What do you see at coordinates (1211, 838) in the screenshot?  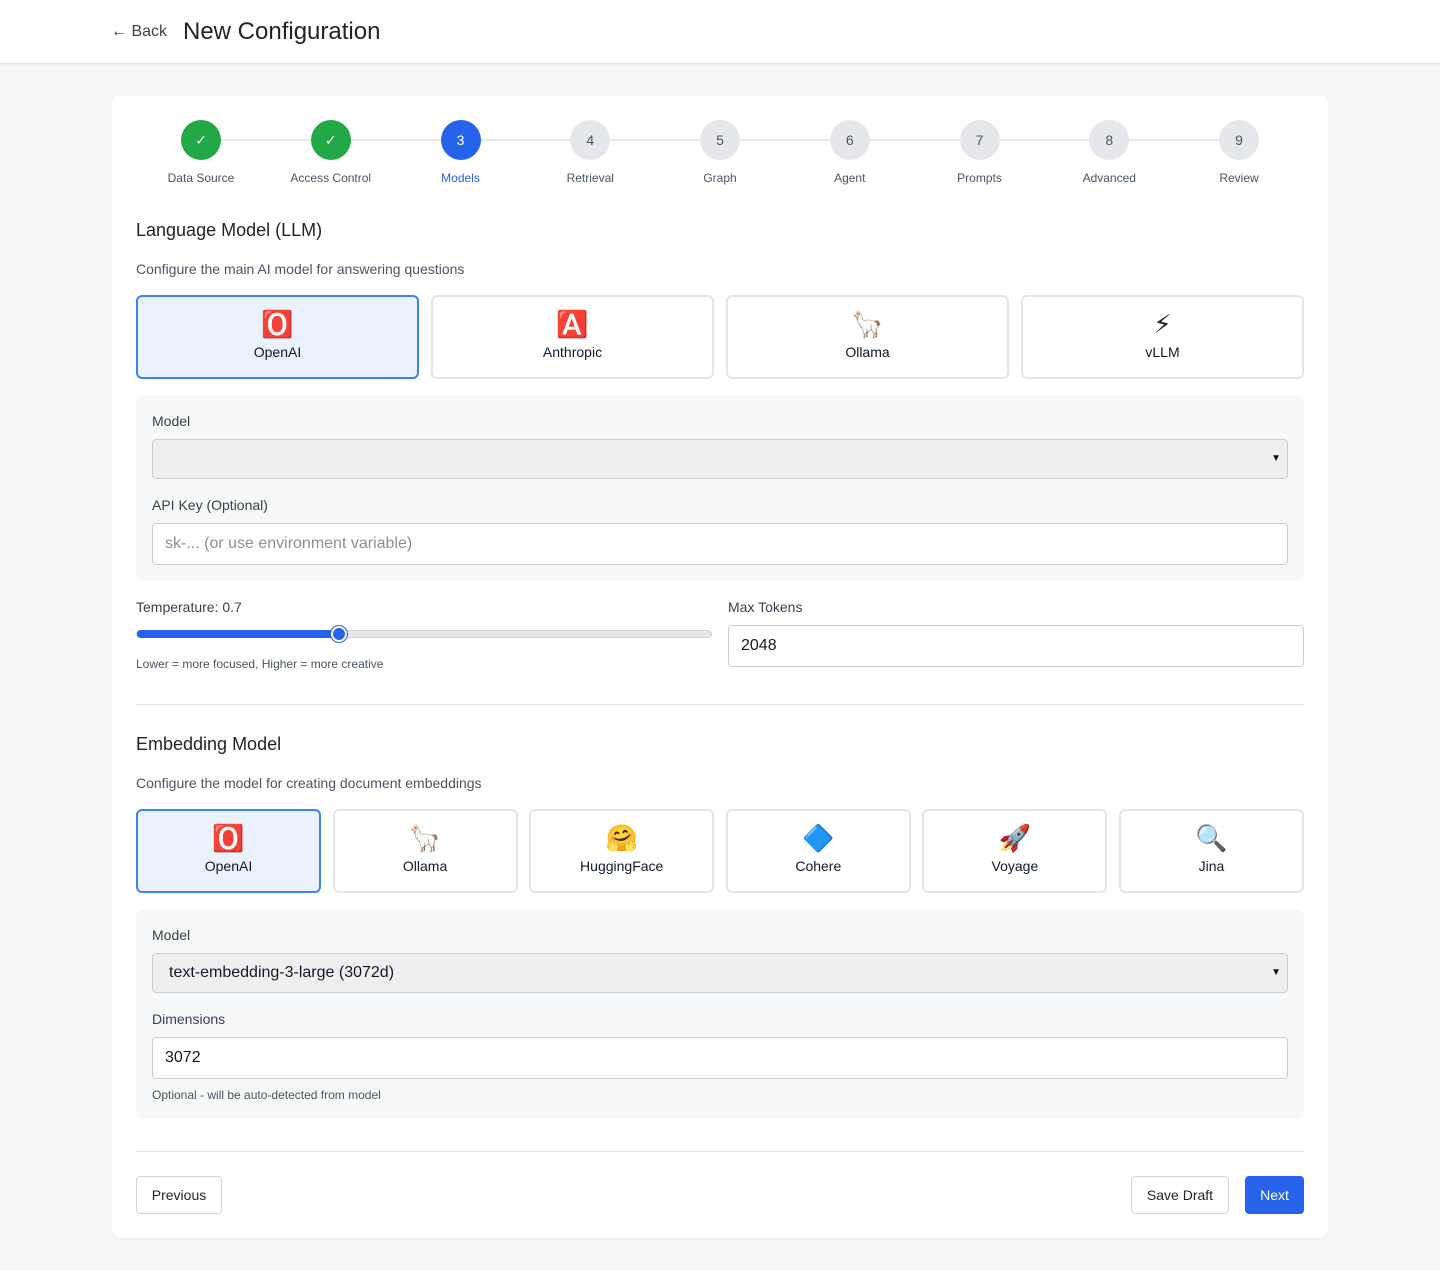 I see `jina-icon: 🔍` at bounding box center [1211, 838].